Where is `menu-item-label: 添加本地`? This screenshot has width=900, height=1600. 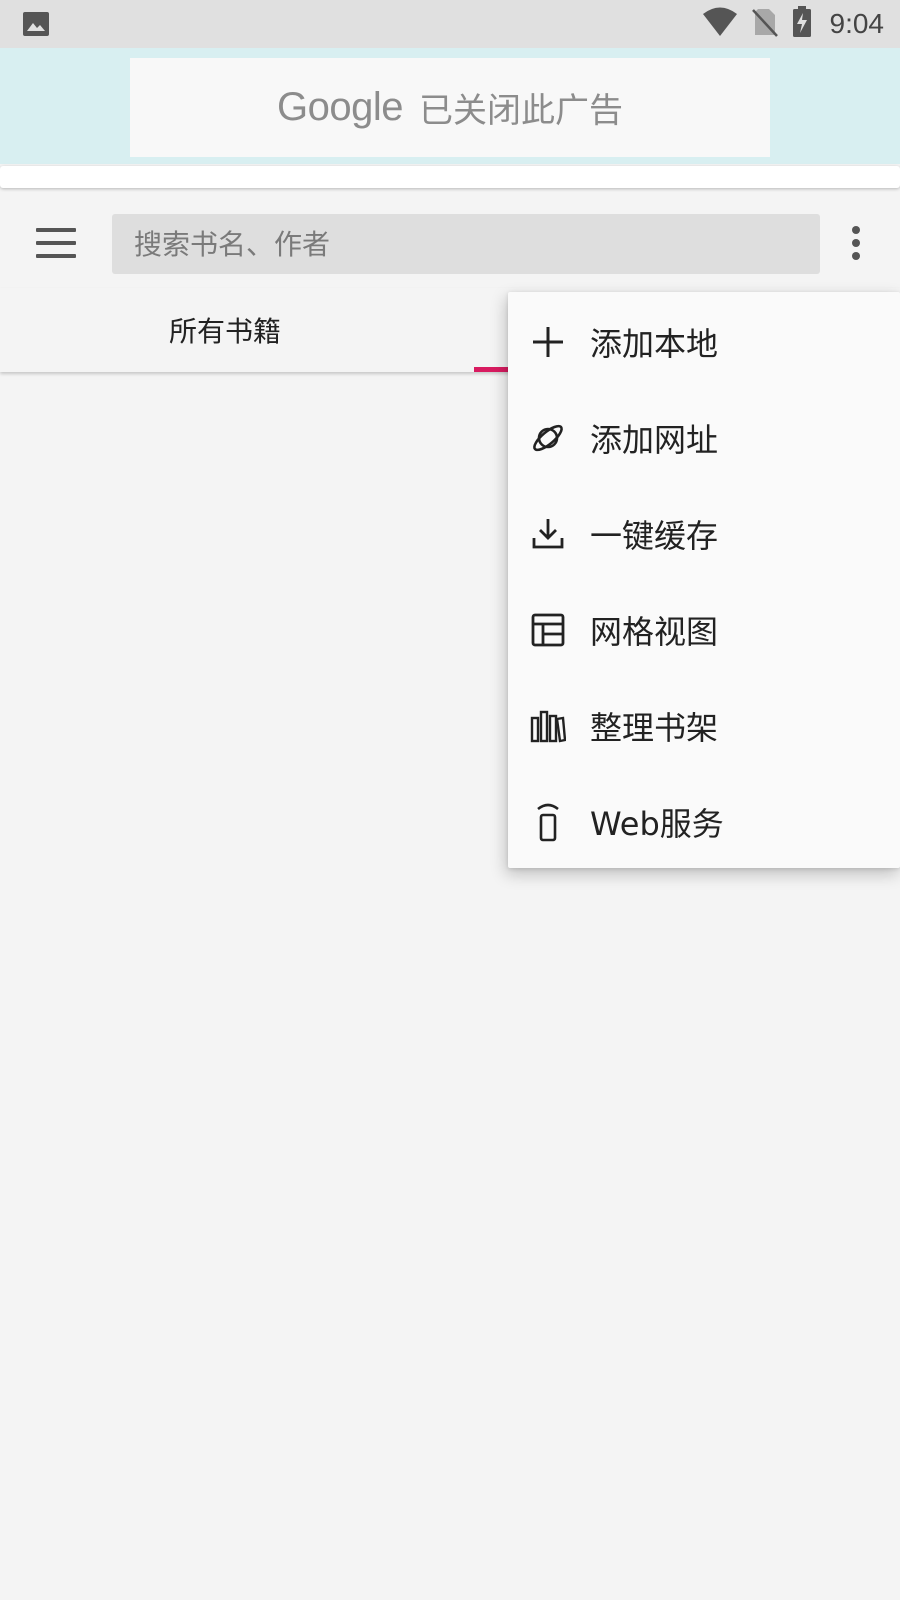
menu-item-label: 添加本地 is located at coordinates (654, 344).